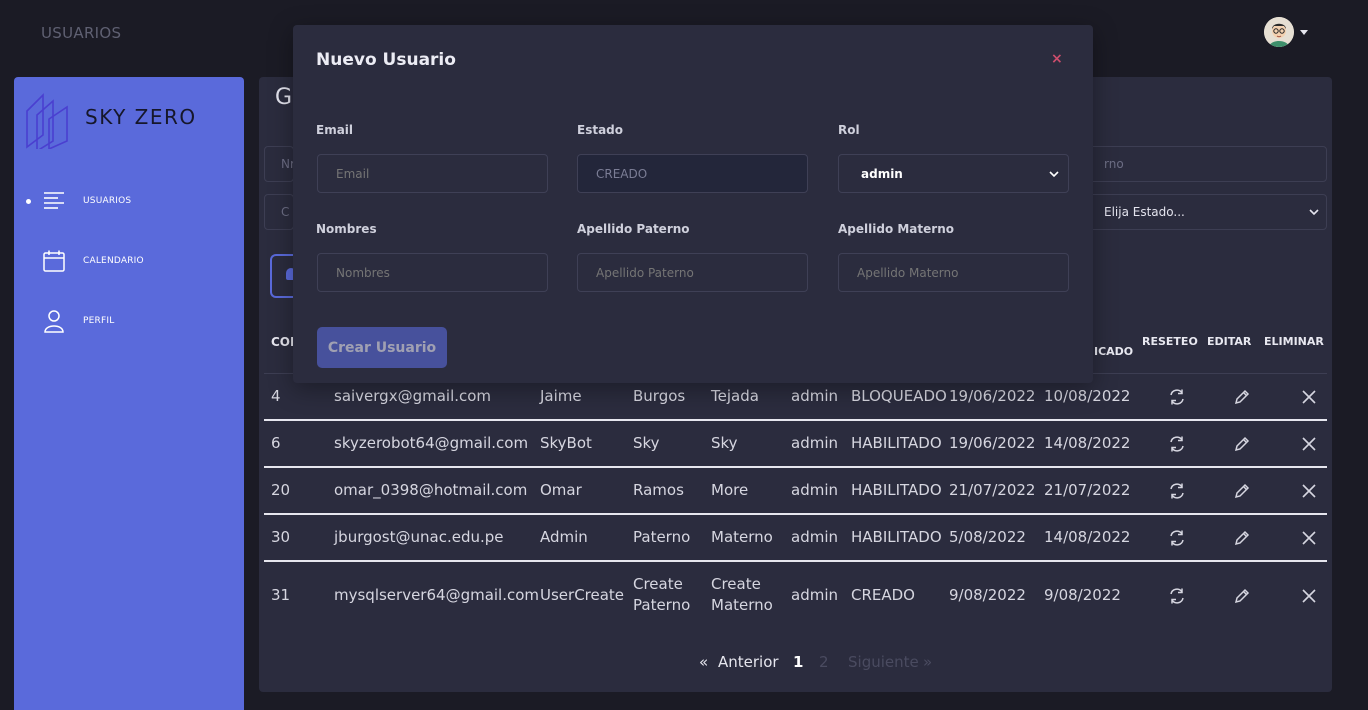 Image resolution: width=1368 pixels, height=710 pixels. Describe the element at coordinates (283, 342) in the screenshot. I see `column-header-codigo: COI` at that location.